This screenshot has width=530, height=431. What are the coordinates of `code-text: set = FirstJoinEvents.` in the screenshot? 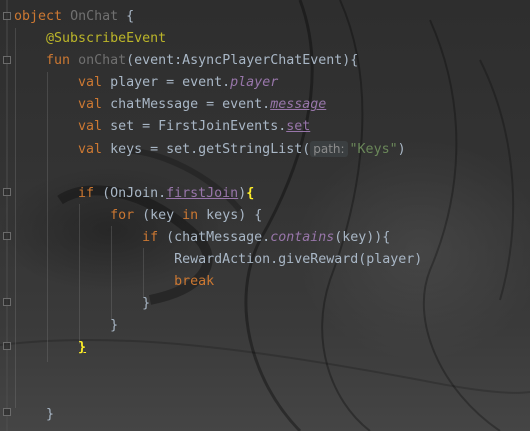 It's located at (194, 127).